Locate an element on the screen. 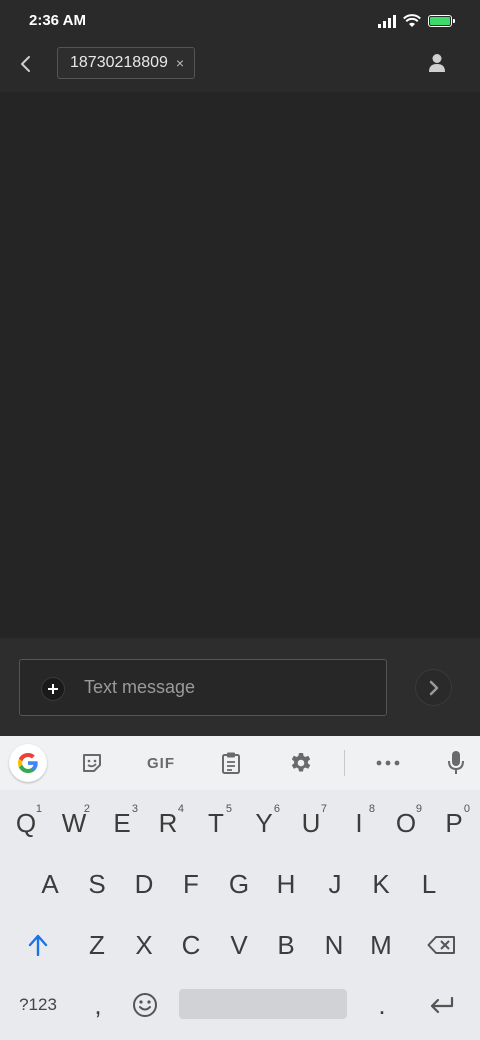 The image size is (480, 1040). key-m: M is located at coordinates (381, 945).